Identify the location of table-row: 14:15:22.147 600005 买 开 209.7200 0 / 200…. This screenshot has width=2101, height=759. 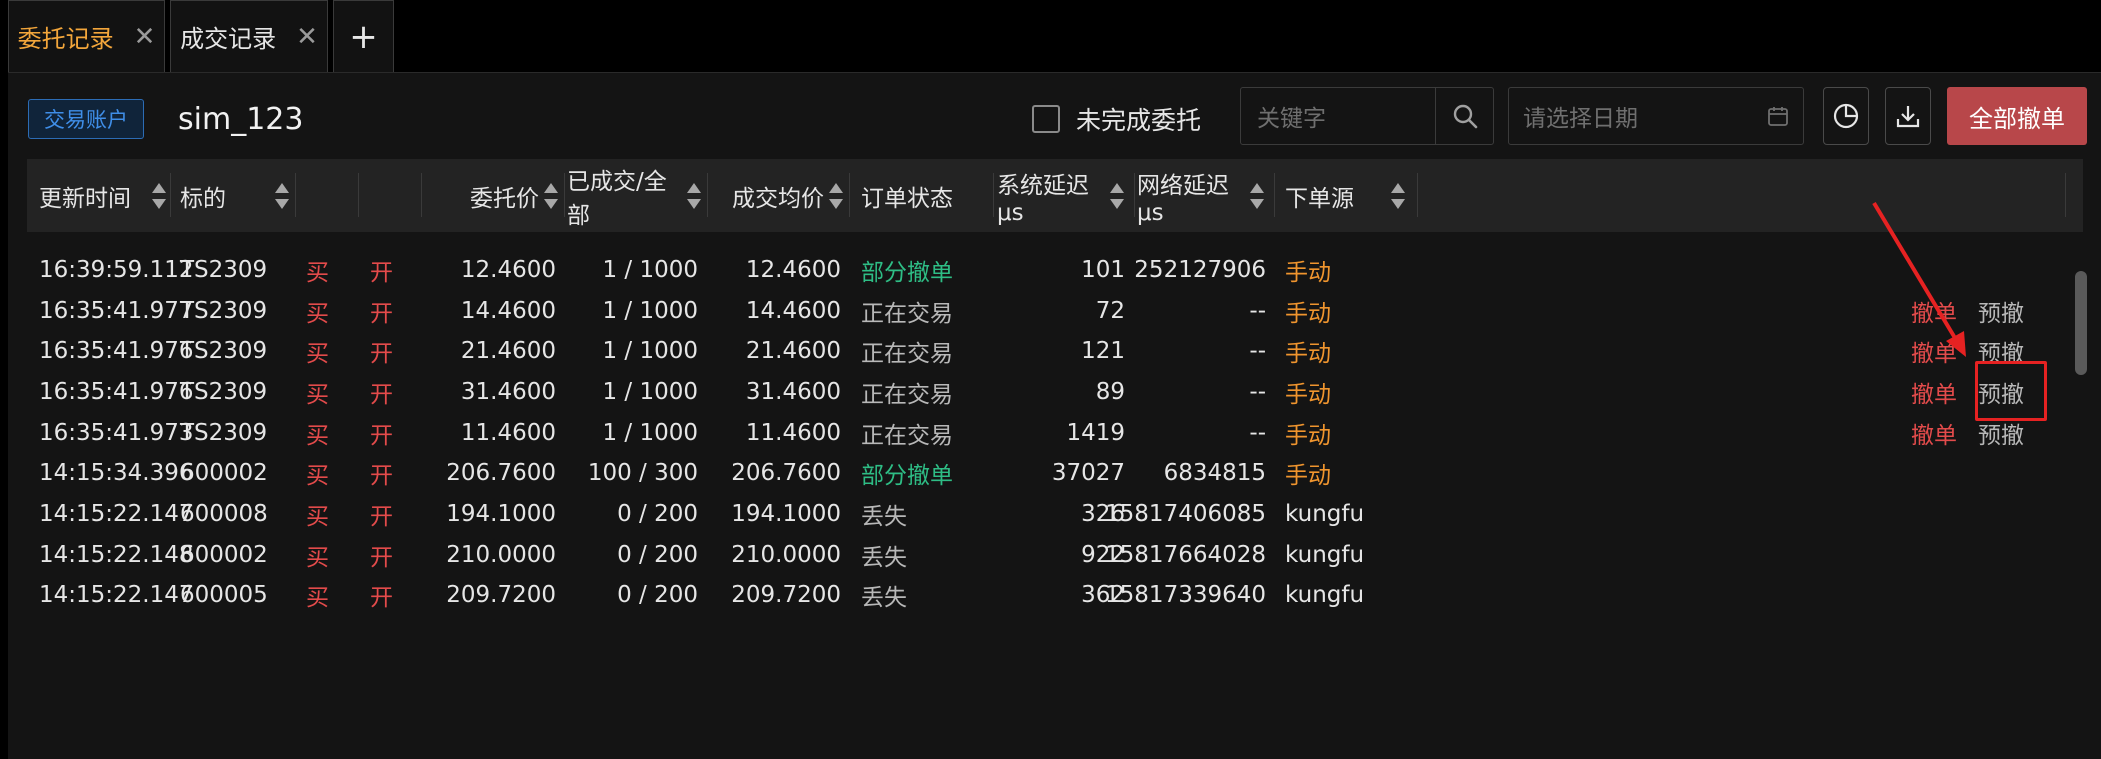
(1055, 595).